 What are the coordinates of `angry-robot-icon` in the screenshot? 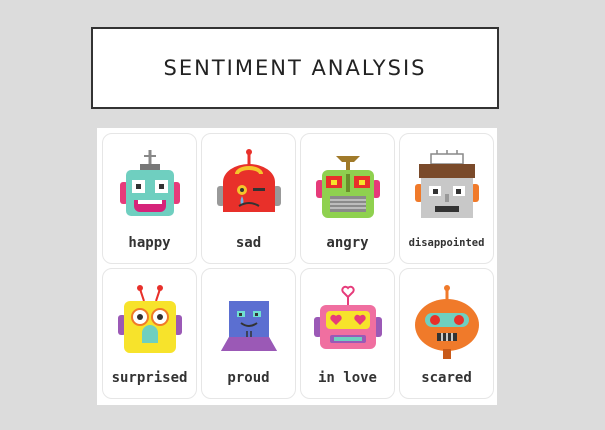 It's located at (347, 187).